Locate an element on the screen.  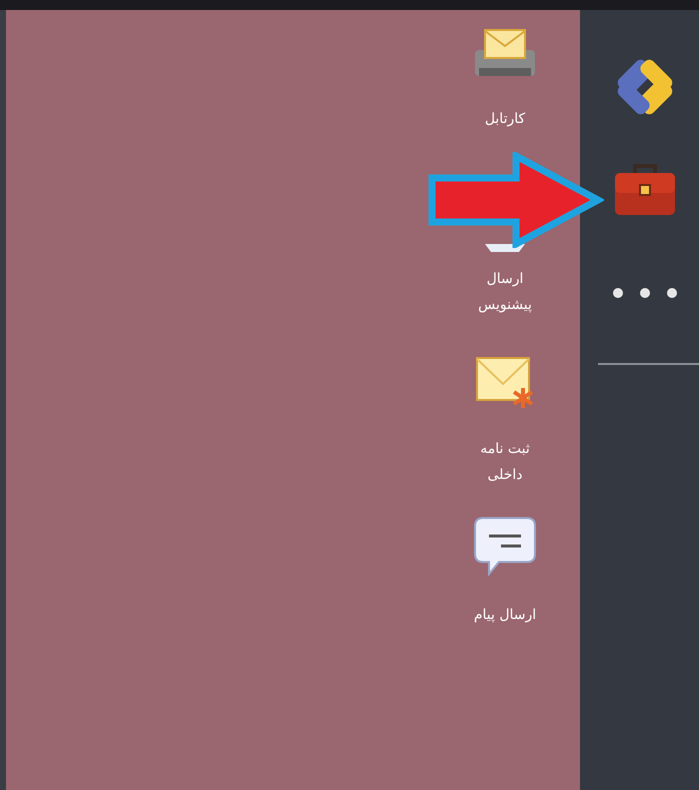
shortcut-label: ارسال پیام is located at coordinates (505, 615).